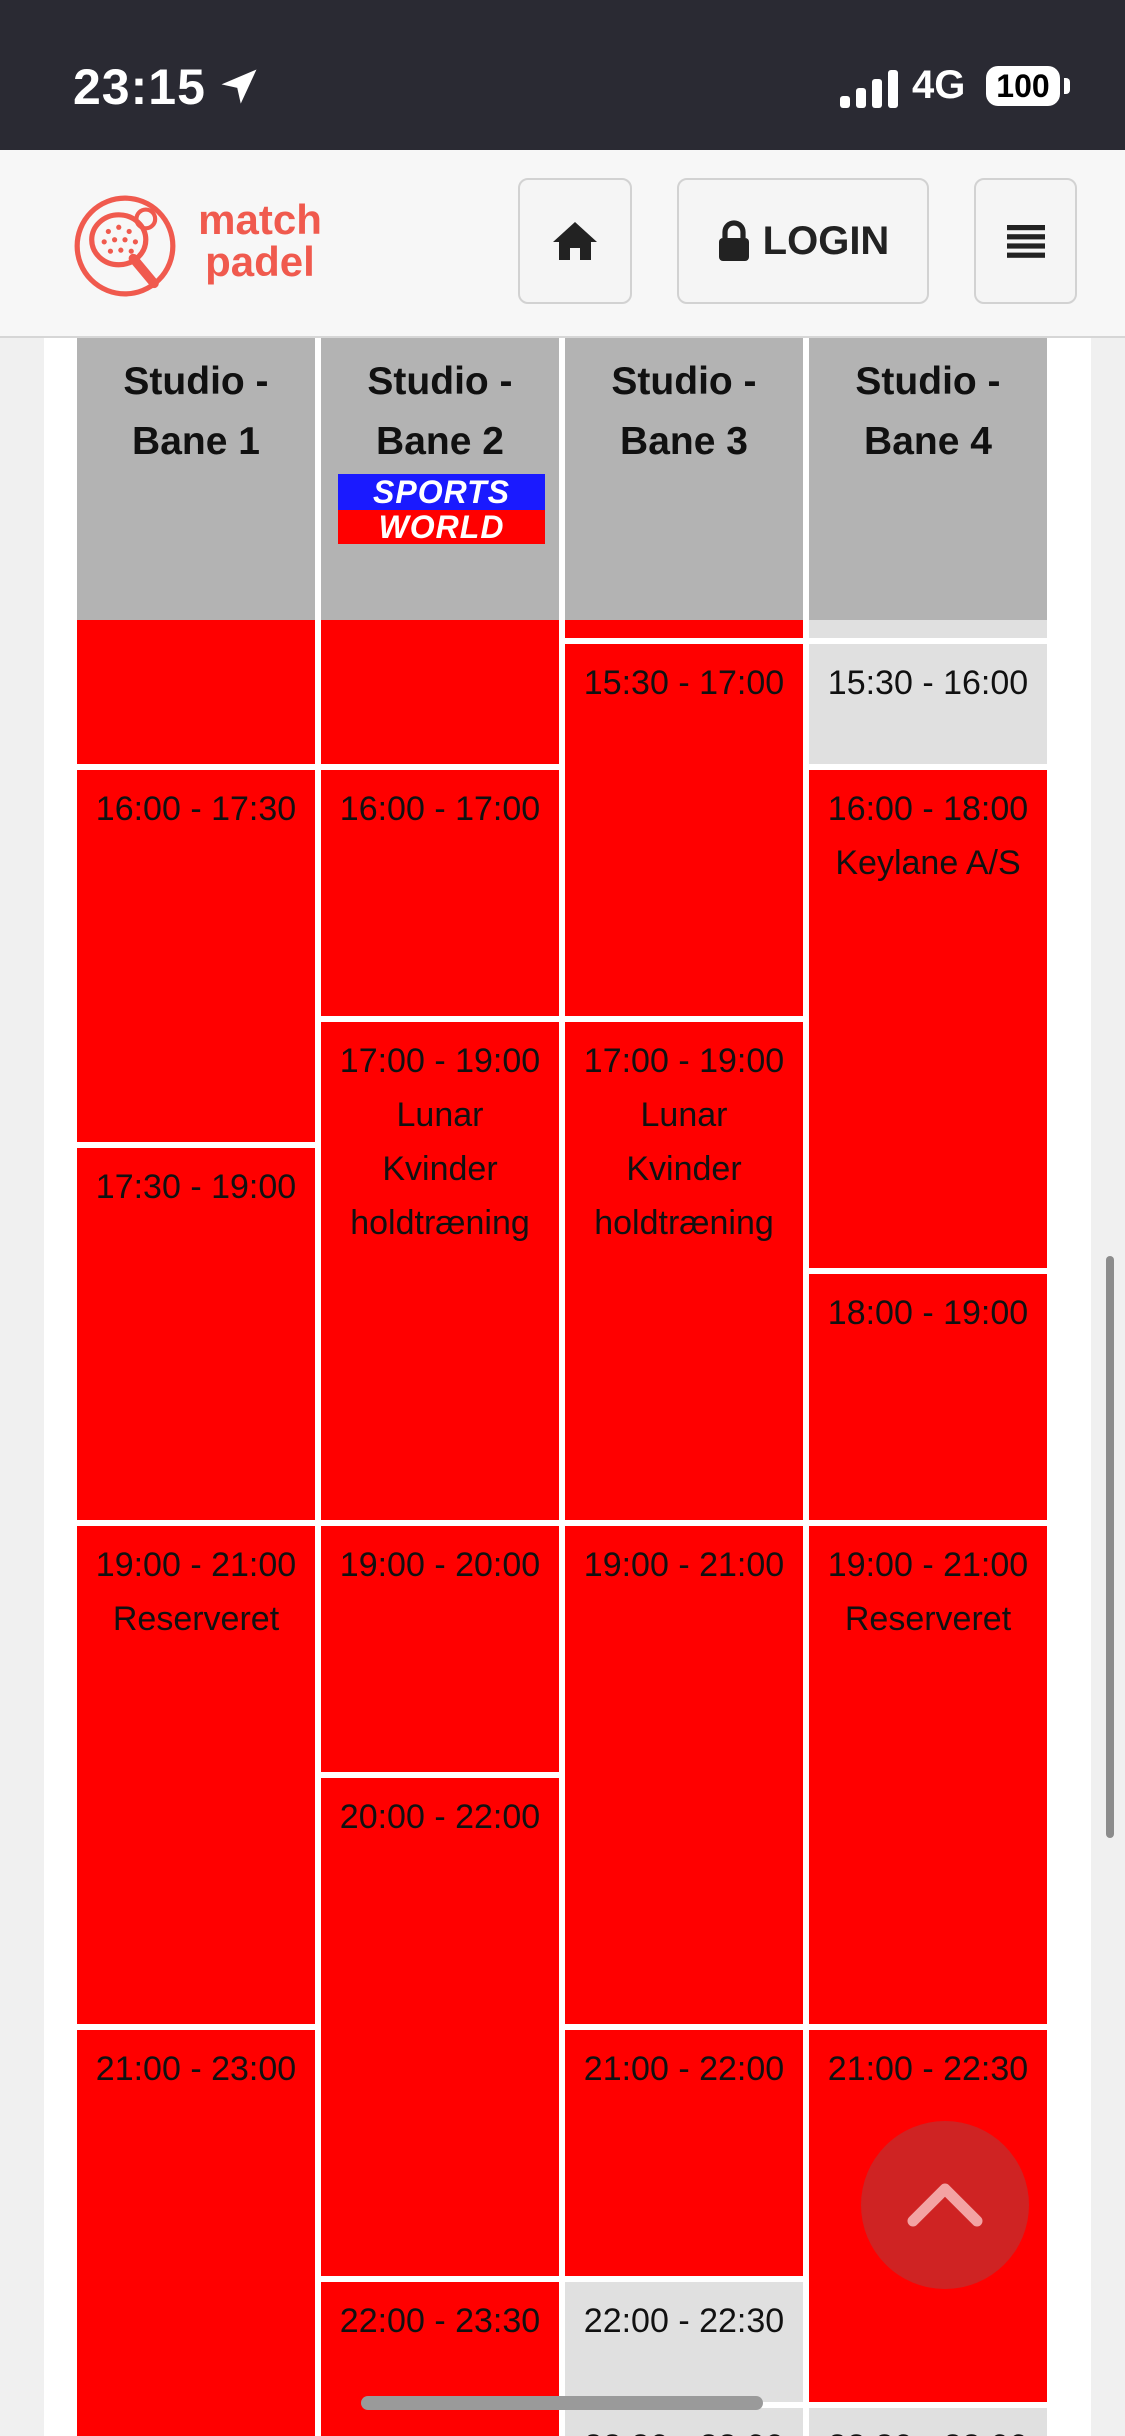  What do you see at coordinates (440, 2321) in the screenshot?
I see `slot-time: 22:00 - 23:30` at bounding box center [440, 2321].